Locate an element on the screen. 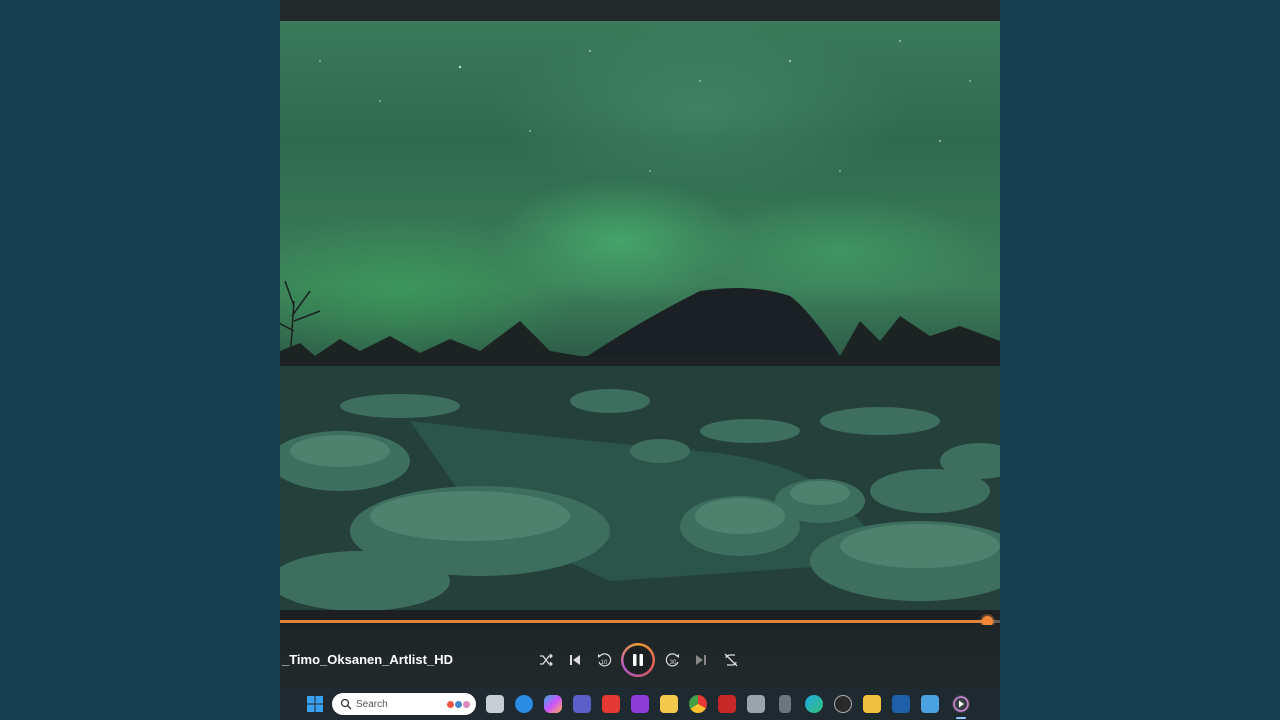  seek-progress is located at coordinates (634, 621).